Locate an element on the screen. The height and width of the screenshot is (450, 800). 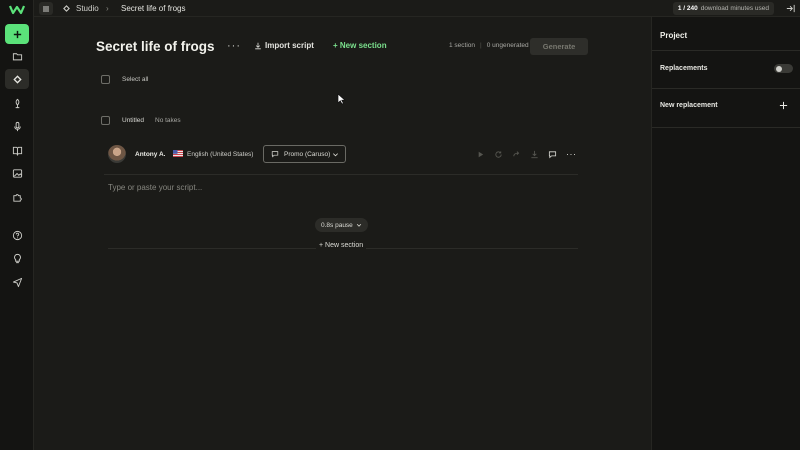
rail-folder-button is located at coordinates (17, 56).